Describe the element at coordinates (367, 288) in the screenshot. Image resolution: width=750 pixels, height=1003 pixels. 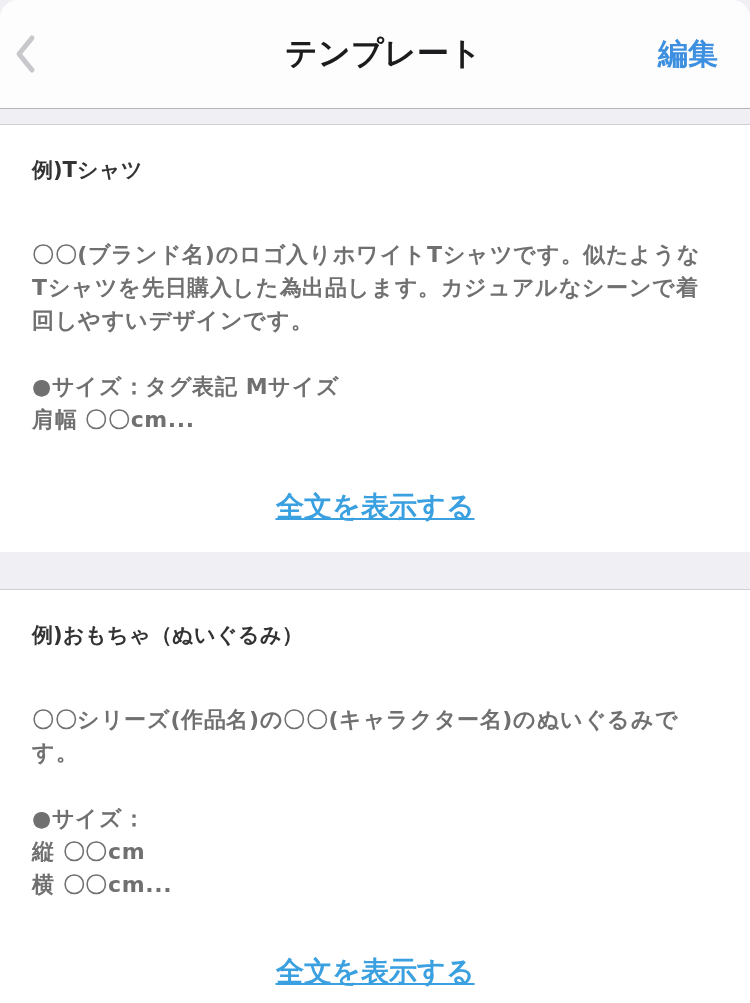
I see `template-text-line: 〇〇(ブランド名)のロゴ入りホワイトTシャツです。似たようなTシャツを先日購入した為出品します。カジュアルなシーンで着回しやすいデザインです。` at that location.